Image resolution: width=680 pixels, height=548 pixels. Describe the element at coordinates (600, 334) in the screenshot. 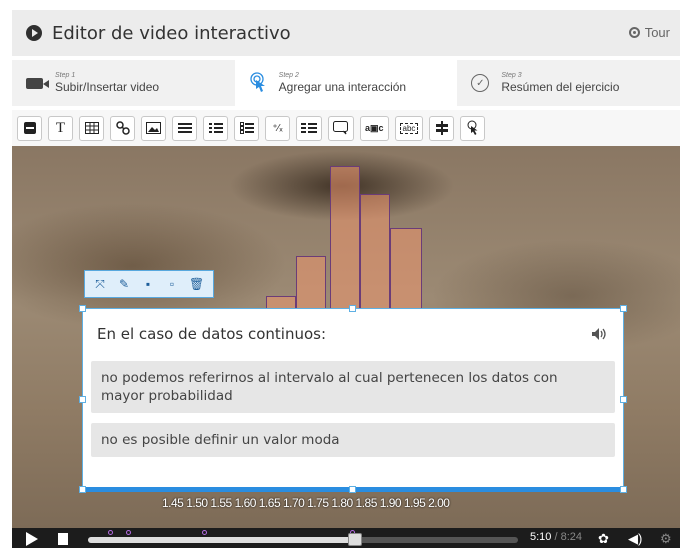

I see `speaker-icon` at that location.